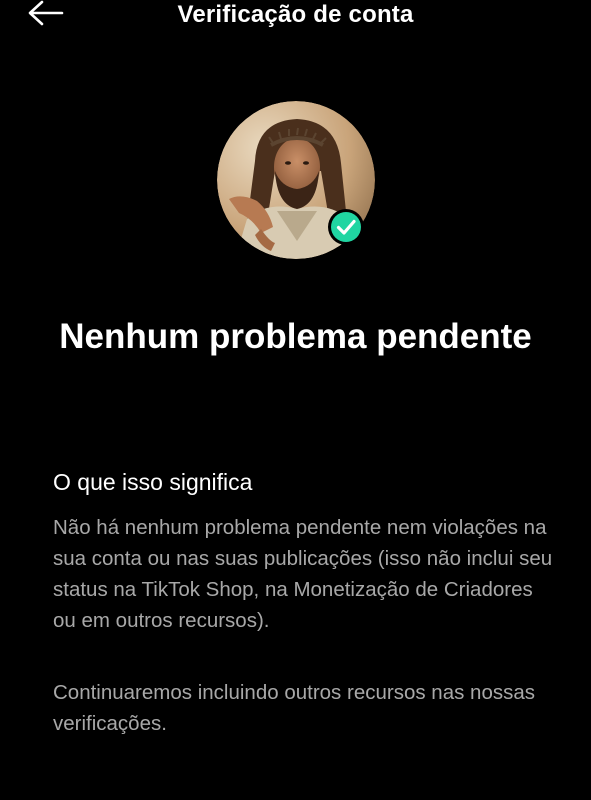 This screenshot has width=591, height=800. I want to click on page-title: Verificação de conta, so click(295, 14).